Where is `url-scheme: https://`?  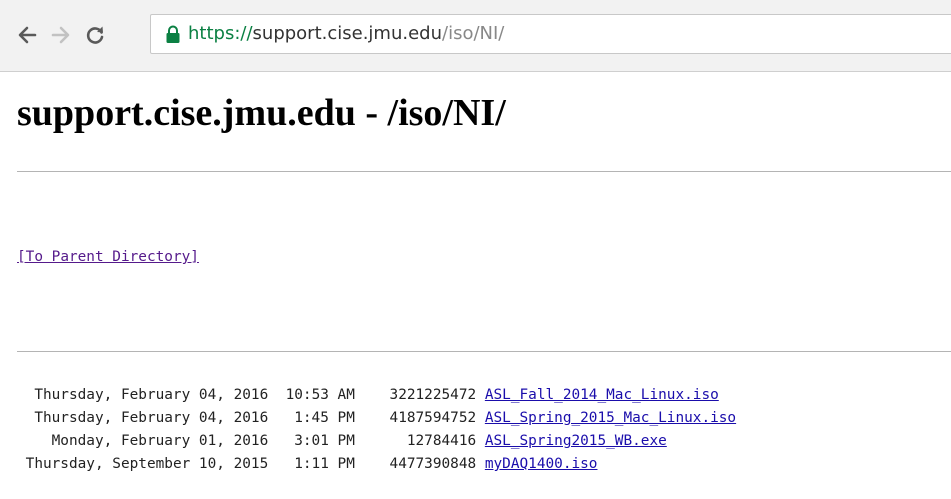
url-scheme: https:// is located at coordinates (220, 33).